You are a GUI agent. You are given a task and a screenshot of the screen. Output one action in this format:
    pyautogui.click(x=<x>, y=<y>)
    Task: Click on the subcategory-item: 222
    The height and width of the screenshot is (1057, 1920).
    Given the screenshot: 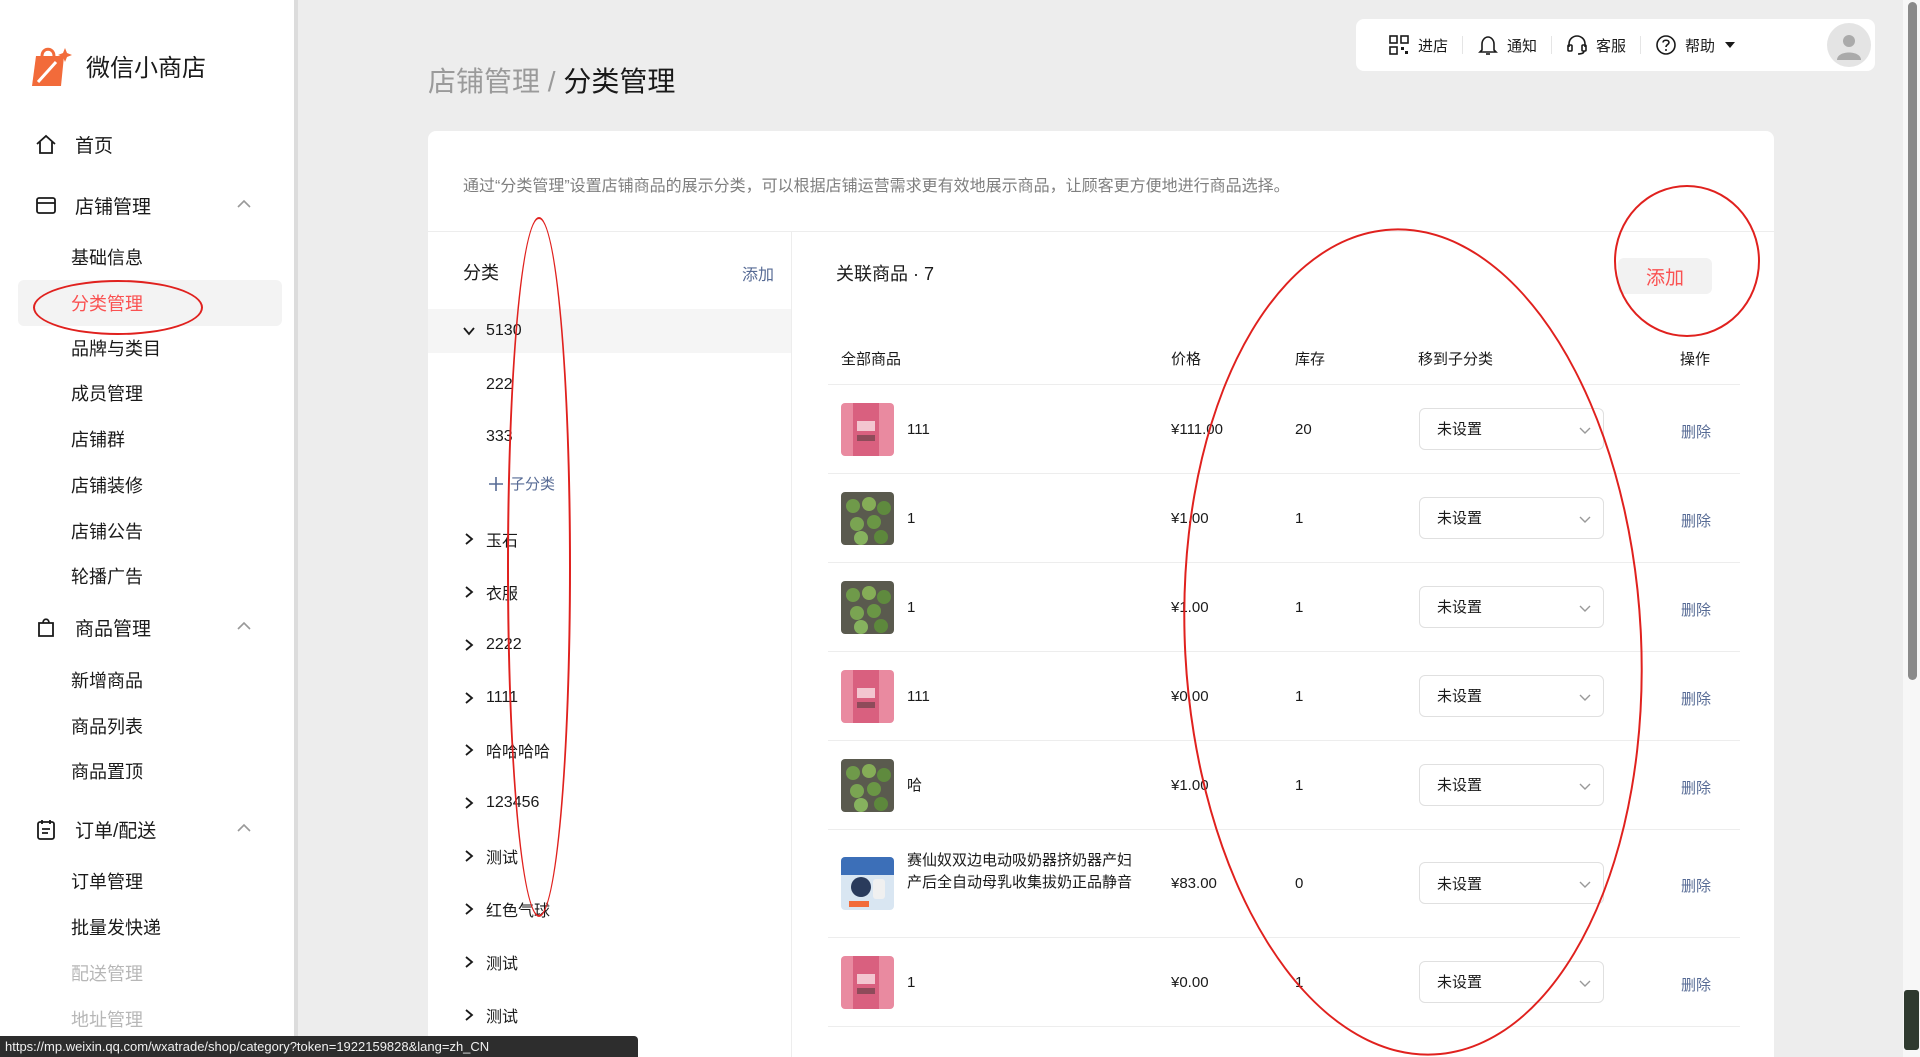 What is the action you would take?
    pyautogui.click(x=609, y=385)
    